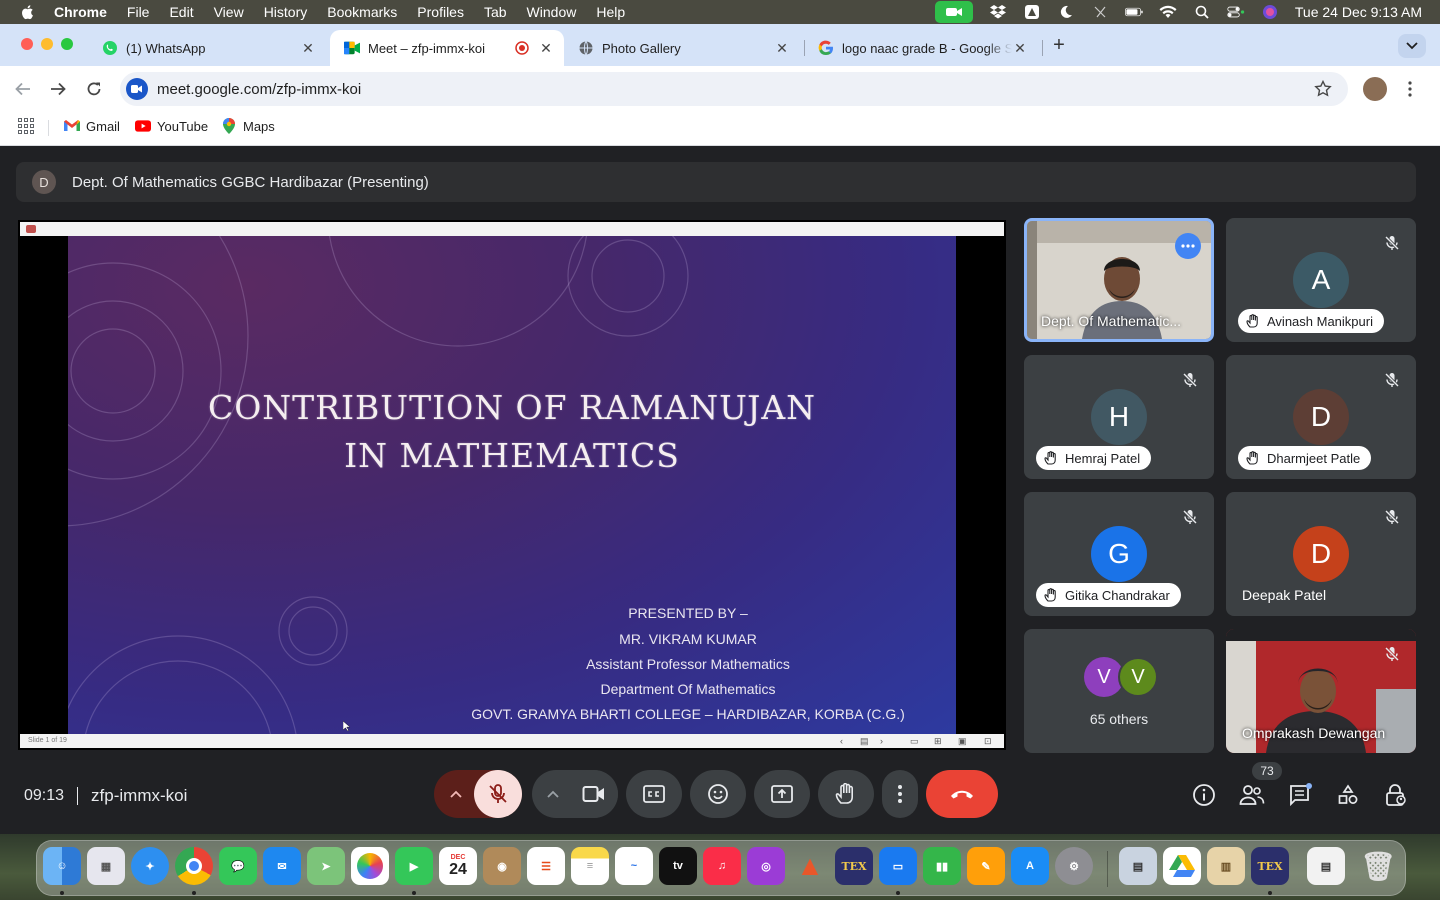 The width and height of the screenshot is (1440, 900). What do you see at coordinates (988, 741) in the screenshot?
I see `slideshow-view-icon: ⊡` at bounding box center [988, 741].